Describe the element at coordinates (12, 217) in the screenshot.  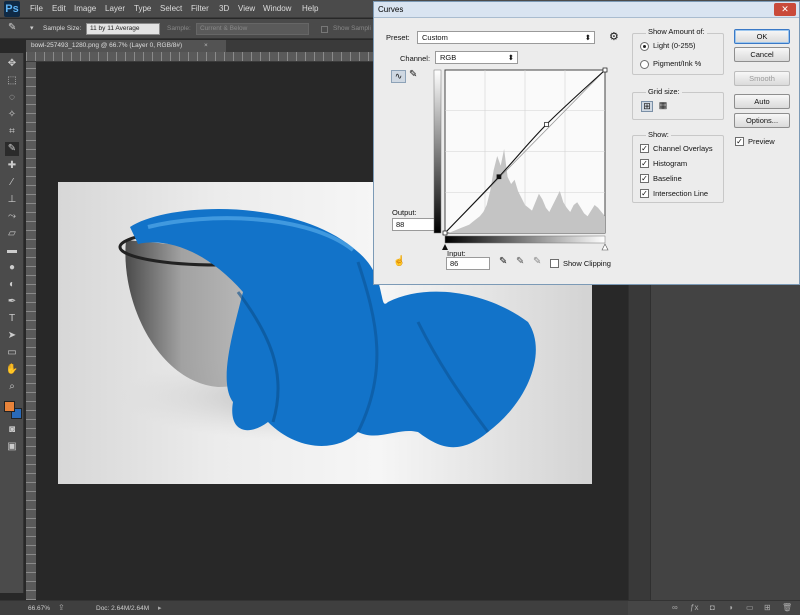
I see `history-brush-tool-icon: ⤳` at that location.